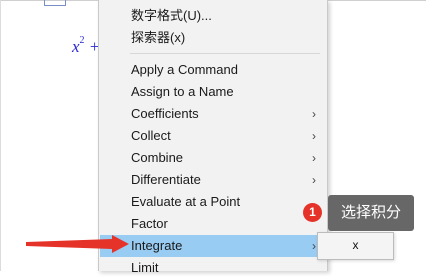 This screenshot has height=279, width=426. Describe the element at coordinates (371, 213) in the screenshot. I see `annotation-callout: 选择积分` at that location.